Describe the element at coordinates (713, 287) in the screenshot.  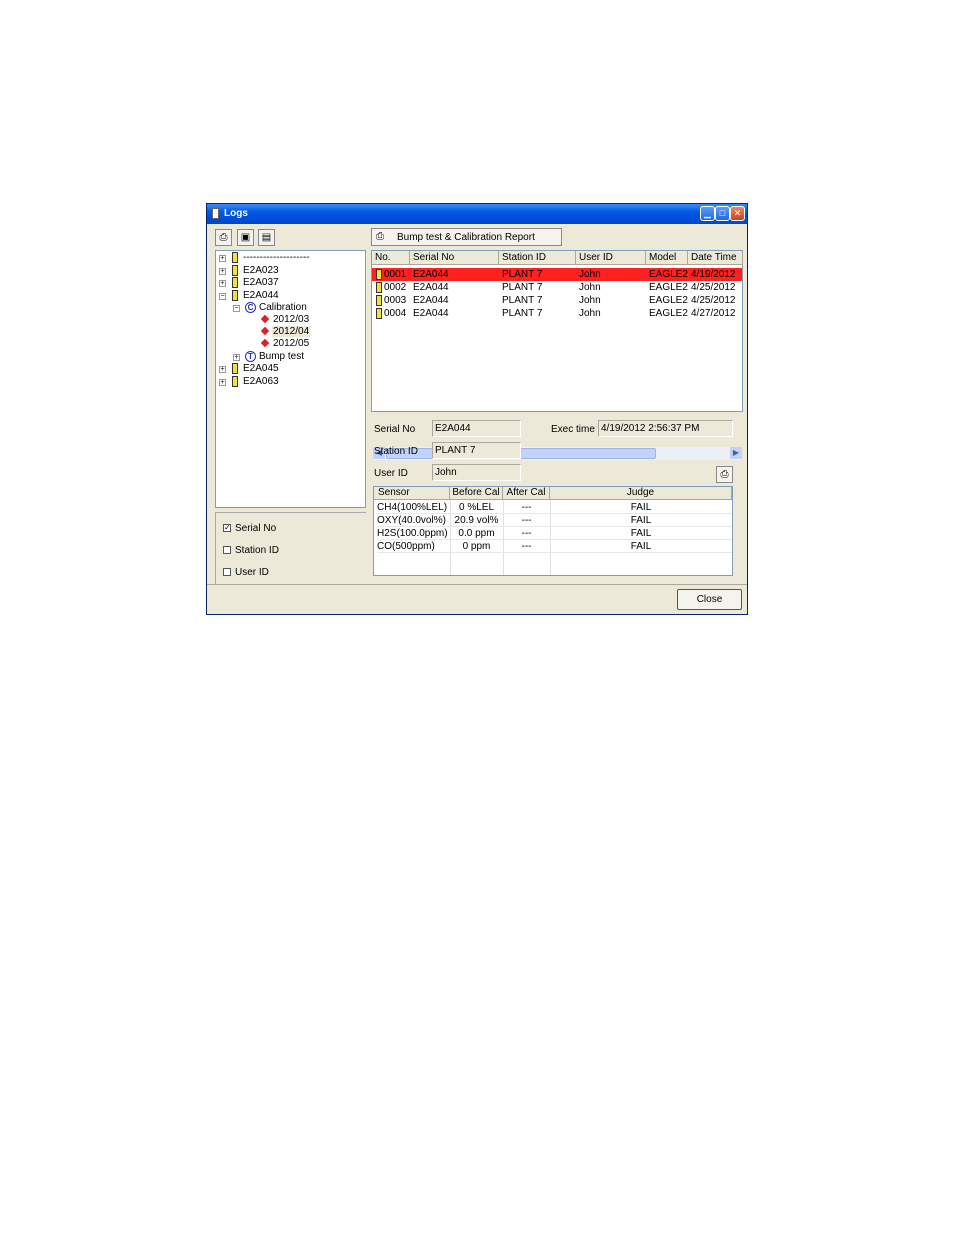
I see `cell-date-time: 4/25/2012` at that location.